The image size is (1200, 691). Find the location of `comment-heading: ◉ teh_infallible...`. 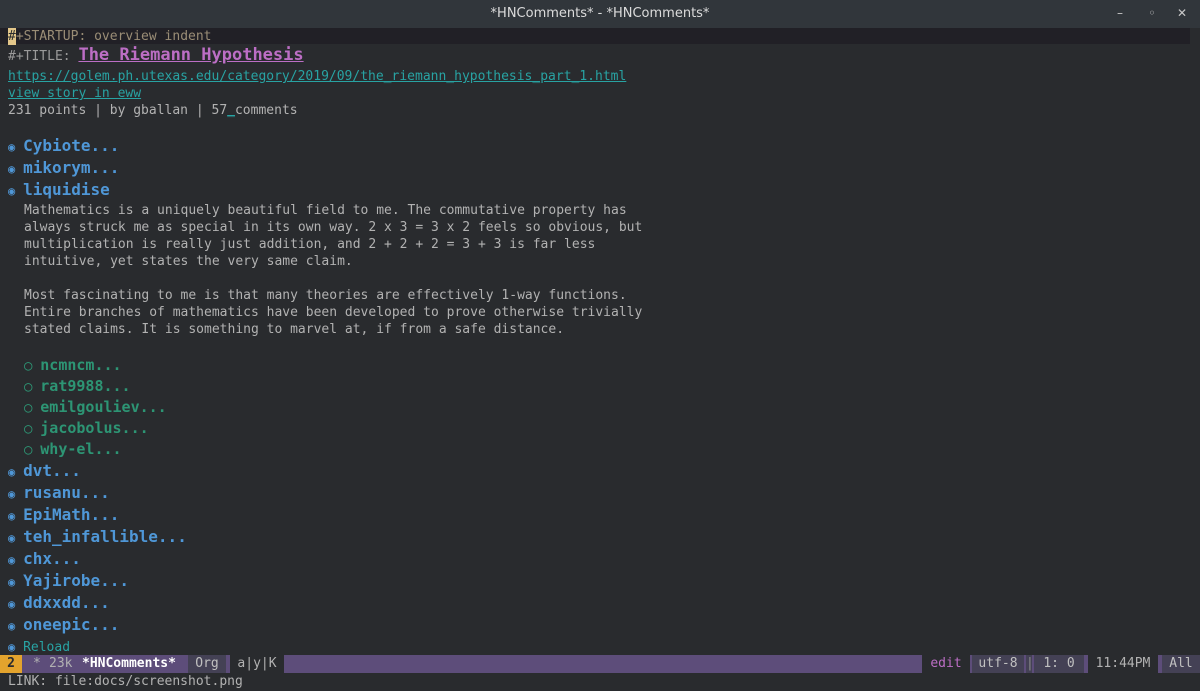

comment-heading: ◉ teh_infallible... is located at coordinates (97, 537).